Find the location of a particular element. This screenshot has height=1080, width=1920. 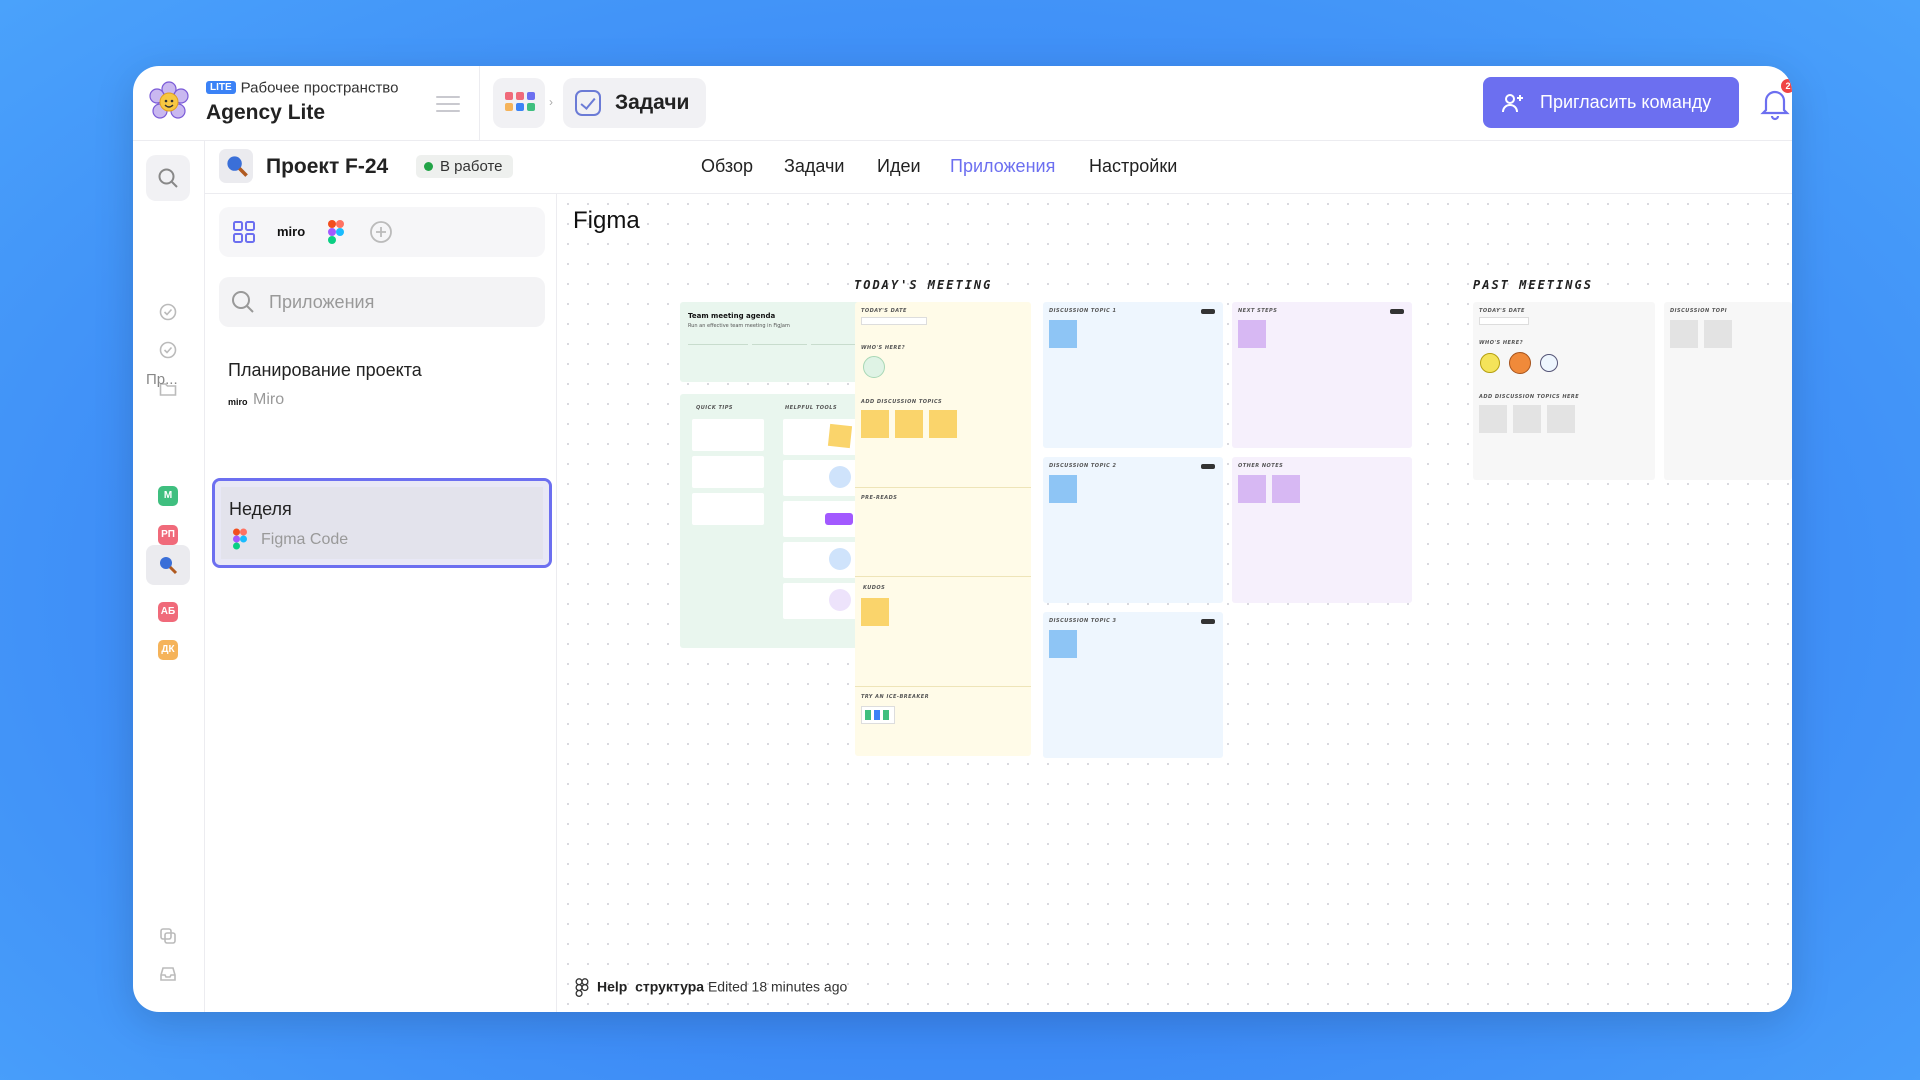

add-icon is located at coordinates (381, 232).